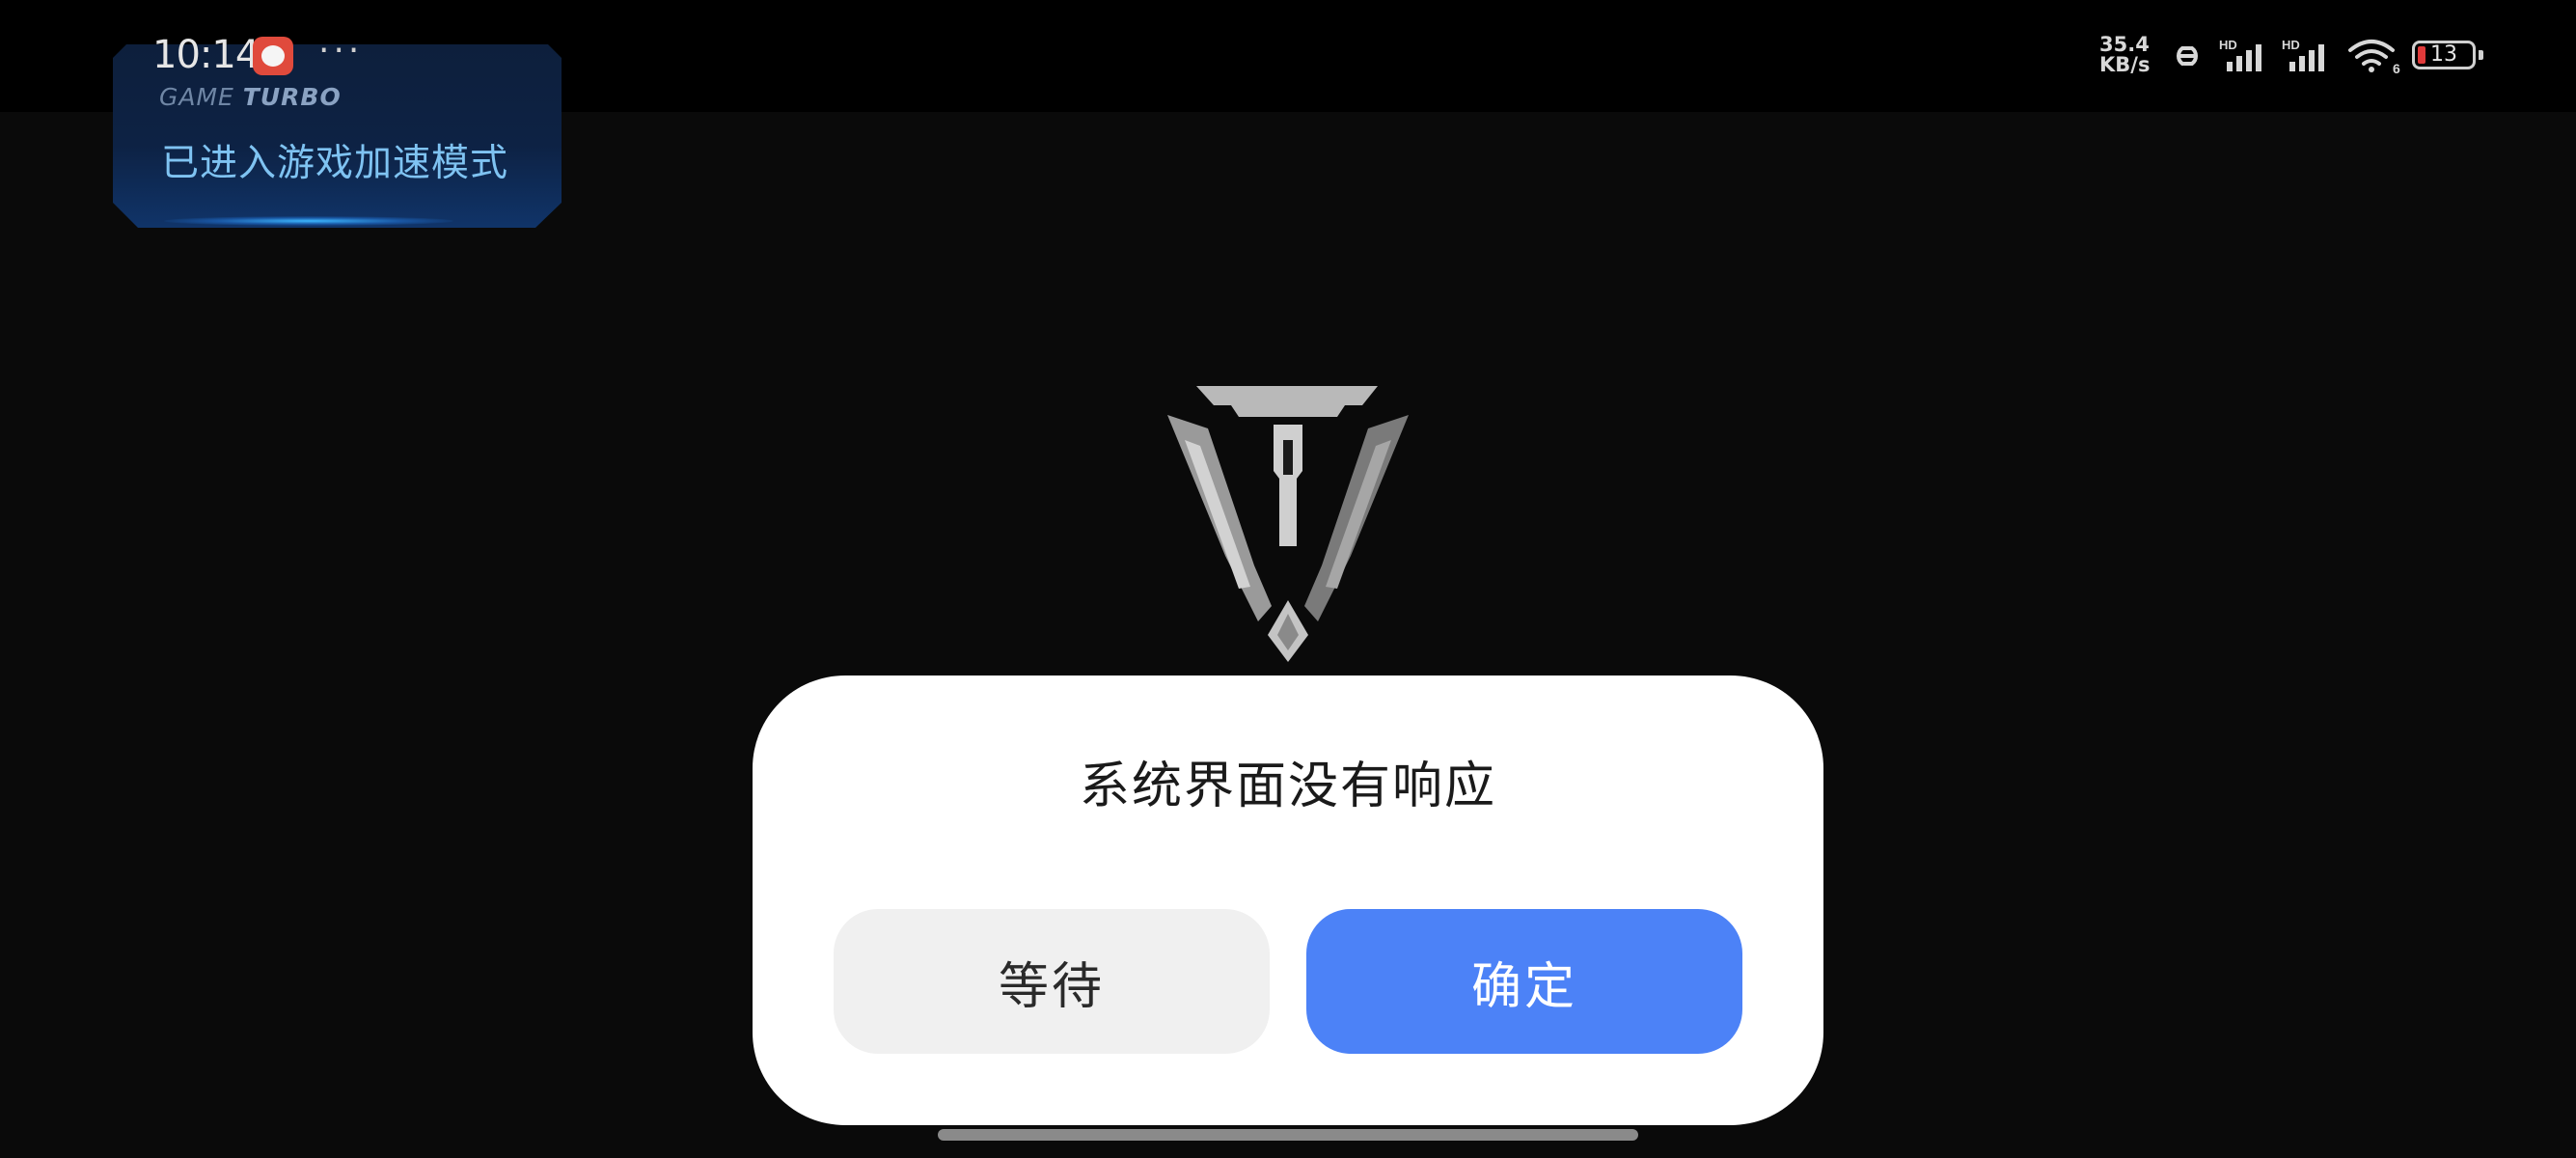 The height and width of the screenshot is (1158, 2576). Describe the element at coordinates (1524, 981) in the screenshot. I see `confirm-button: 确定` at that location.